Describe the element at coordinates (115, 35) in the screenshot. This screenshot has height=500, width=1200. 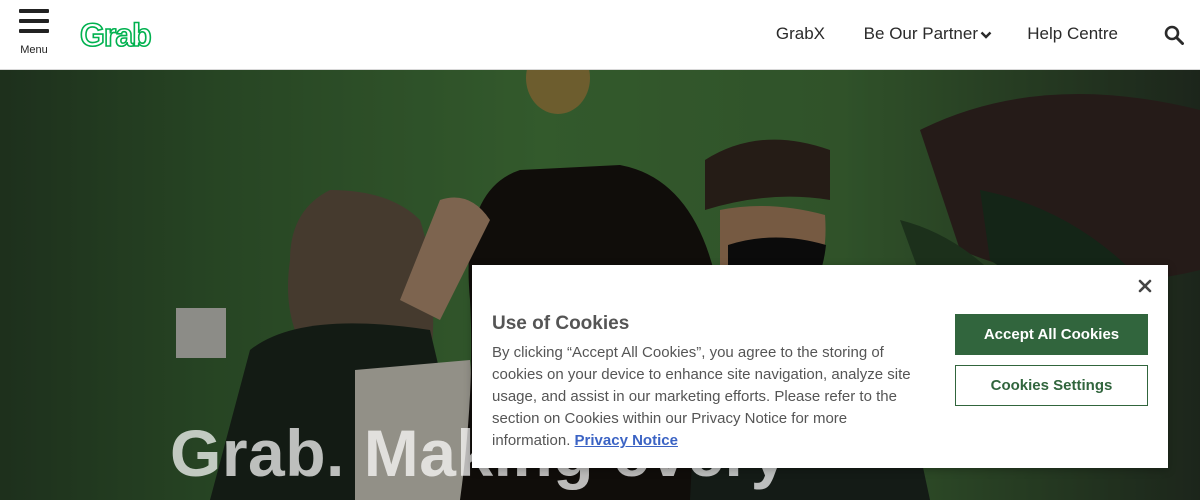
I see `svg-text: Grab` at that location.